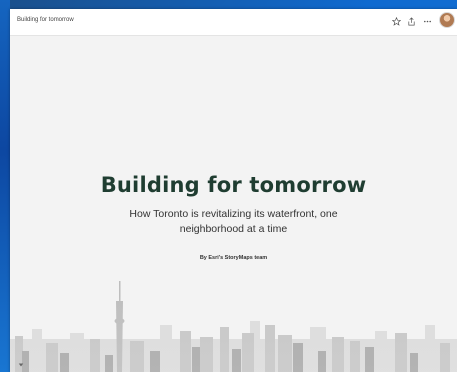  Describe the element at coordinates (45, 20) in the screenshot. I see `header-title: Building for tomorrow` at that location.